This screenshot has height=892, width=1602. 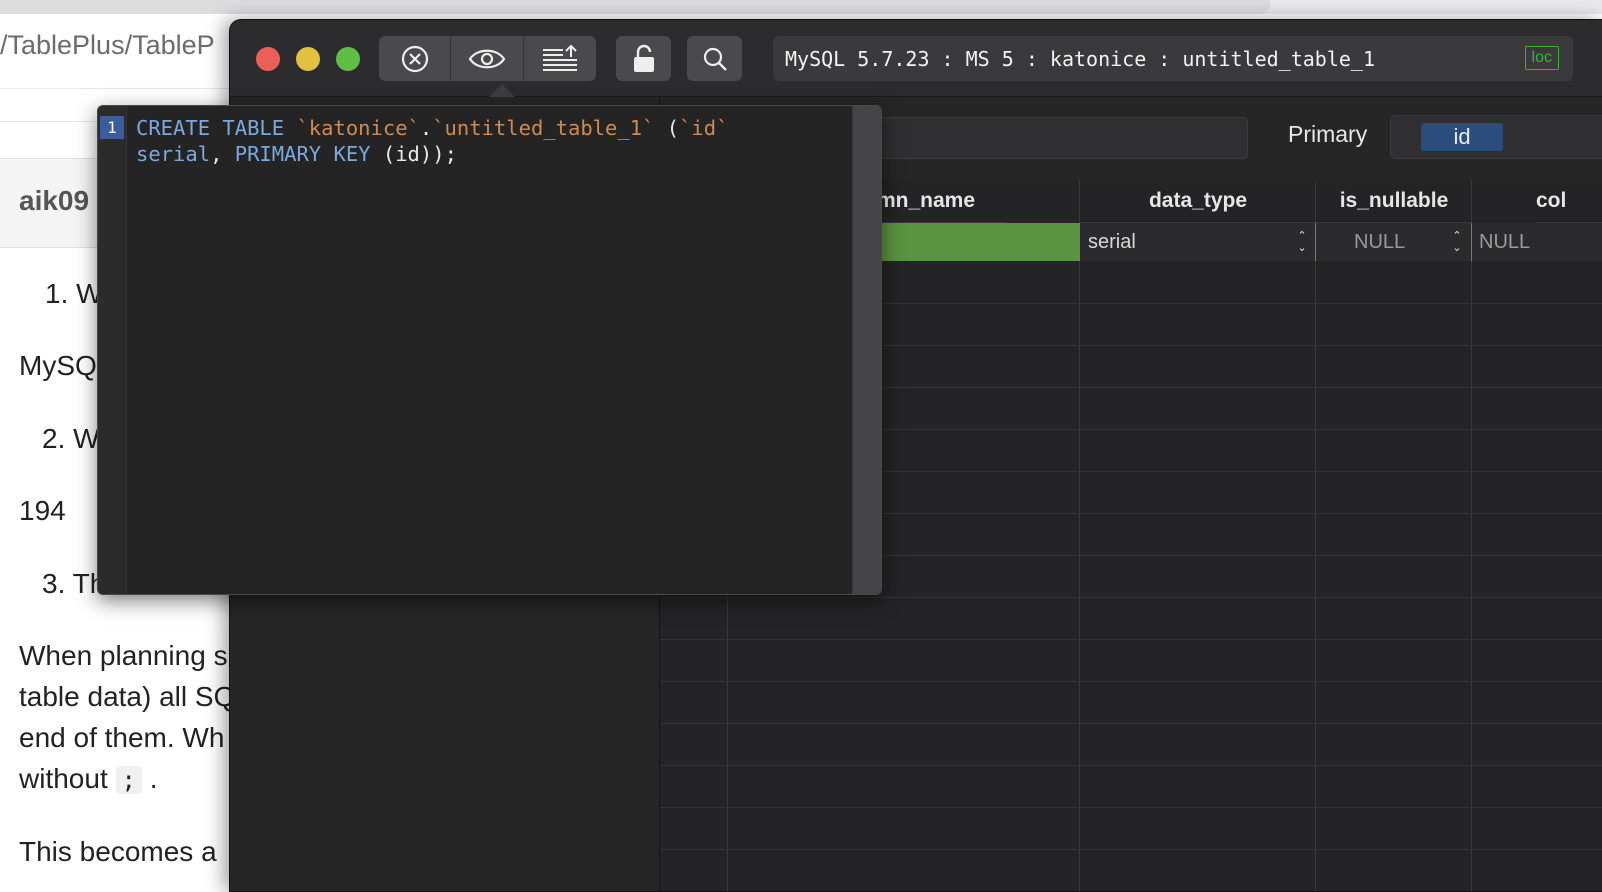 I want to click on paragraph-text: table data) all SQ, so click(x=127, y=696).